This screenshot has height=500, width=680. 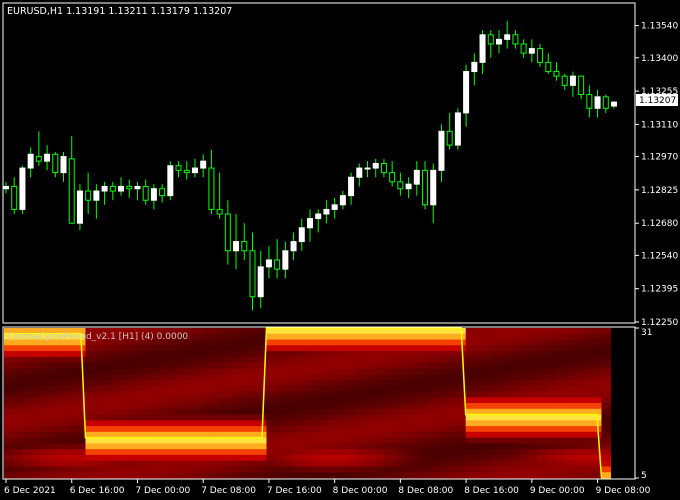 What do you see at coordinates (294, 491) in the screenshot?
I see `time-tick-label: 7 Dec 16:00` at bounding box center [294, 491].